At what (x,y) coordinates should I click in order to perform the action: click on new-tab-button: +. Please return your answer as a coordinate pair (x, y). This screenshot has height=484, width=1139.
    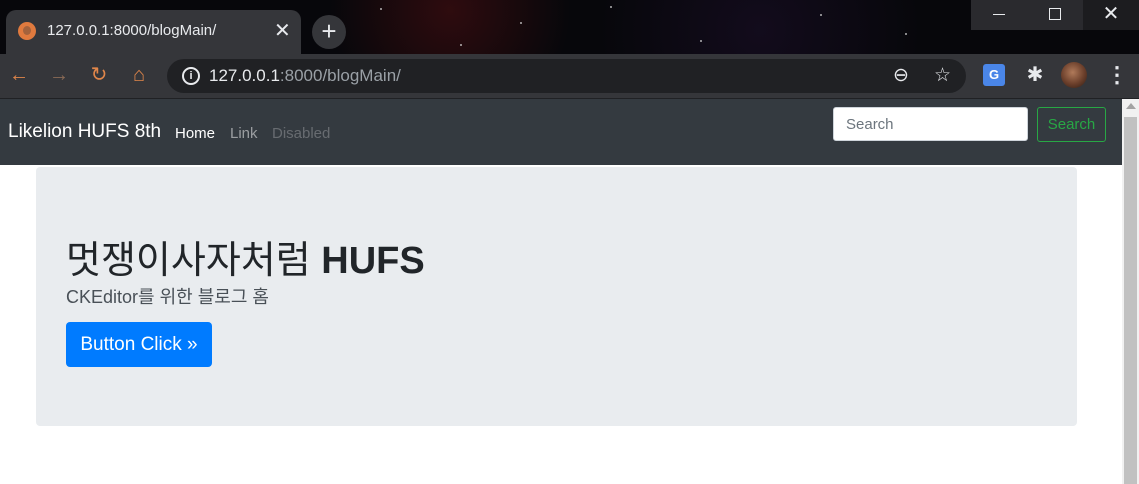
    Looking at the image, I should click on (329, 32).